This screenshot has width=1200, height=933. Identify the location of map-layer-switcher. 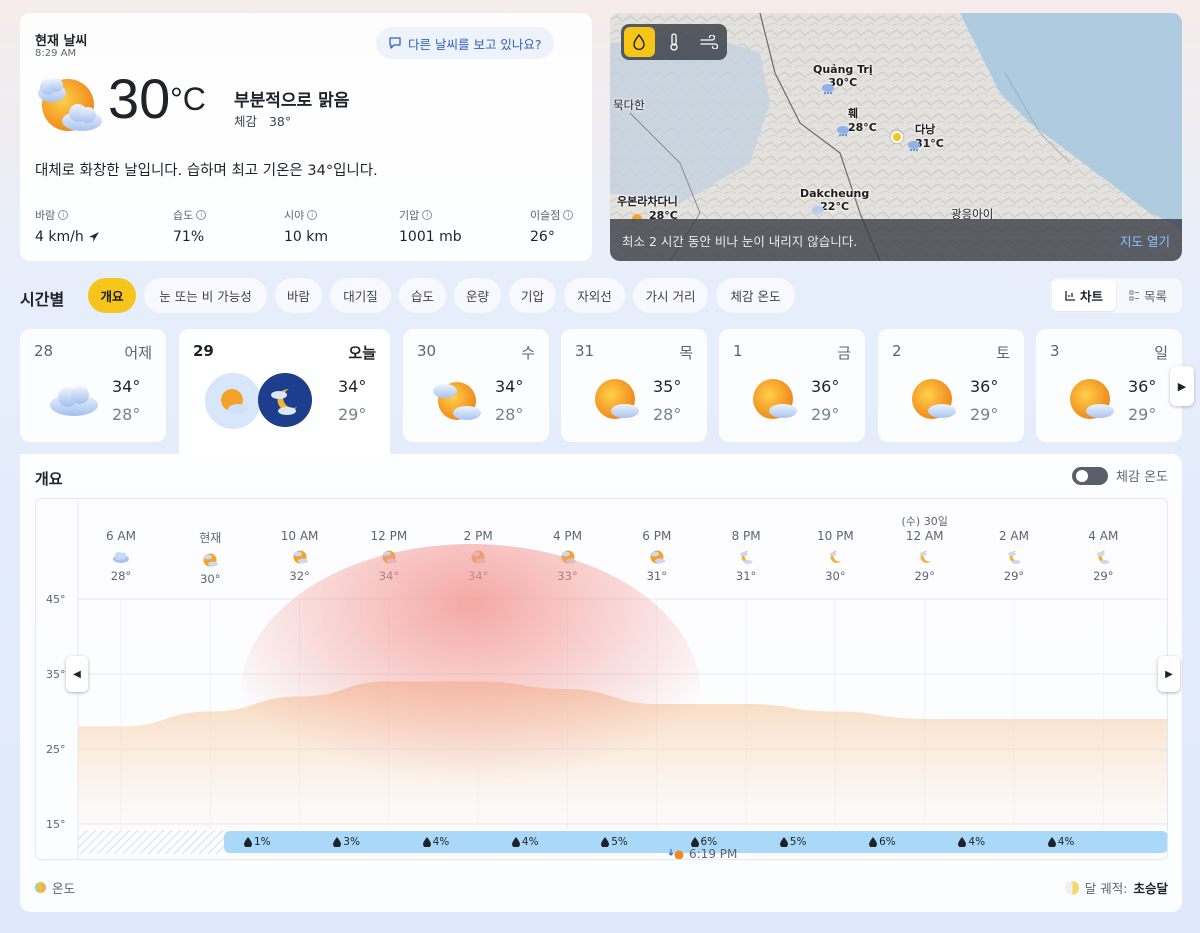
(674, 42).